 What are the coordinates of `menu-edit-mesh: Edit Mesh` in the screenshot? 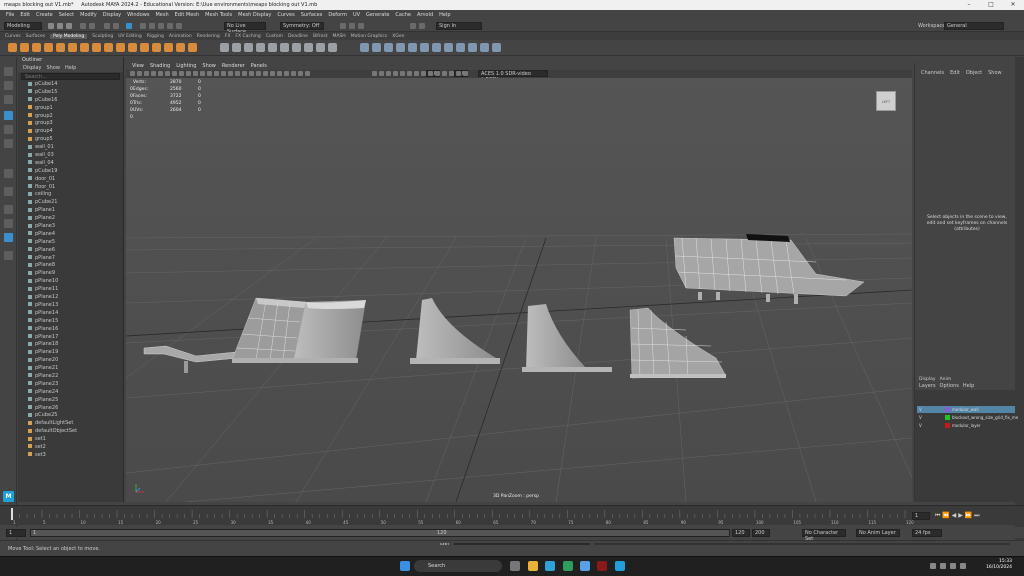 It's located at (187, 15).